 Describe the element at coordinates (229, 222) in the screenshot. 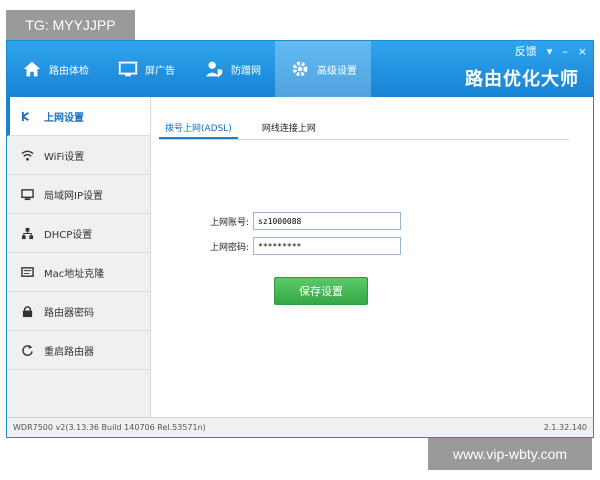

I see `account-label: 上网账号:` at that location.